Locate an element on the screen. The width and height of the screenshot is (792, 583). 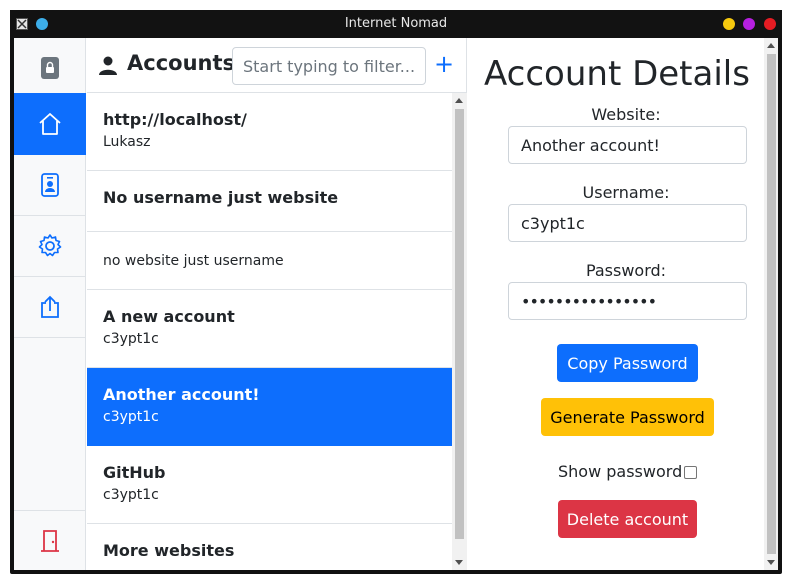
account-username: no website just username is located at coordinates (193, 261).